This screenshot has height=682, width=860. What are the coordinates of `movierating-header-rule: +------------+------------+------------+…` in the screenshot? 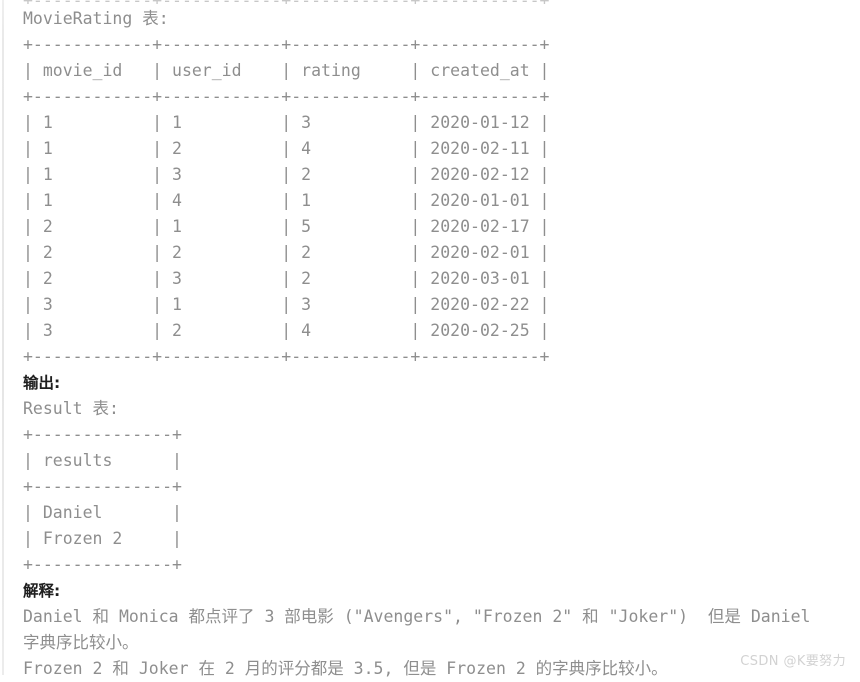 It's located at (286, 96).